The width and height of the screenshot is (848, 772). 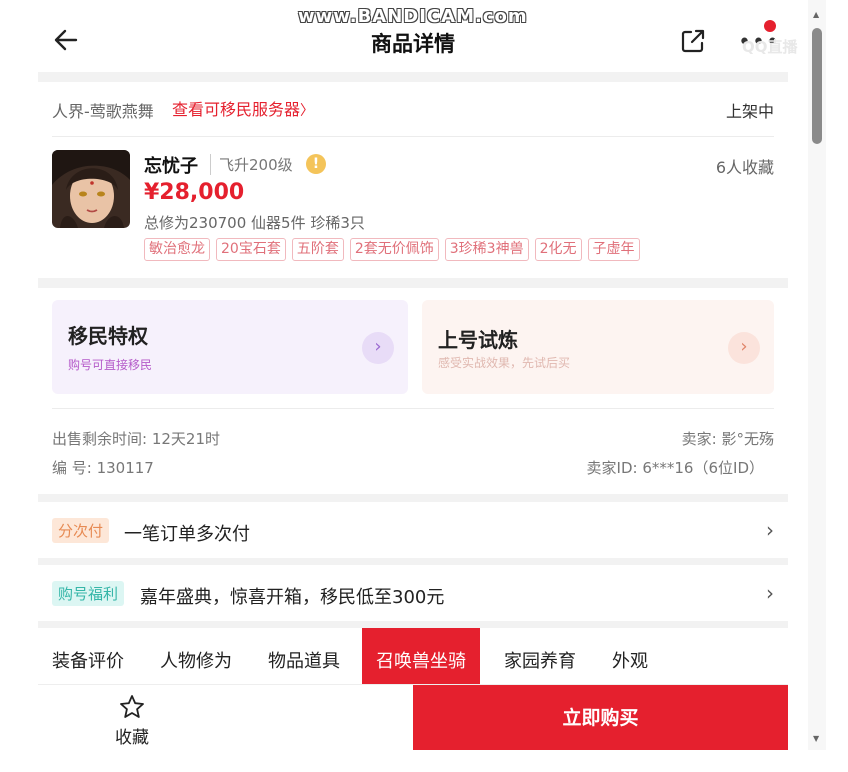 I want to click on character-avatar, so click(x=91, y=189).